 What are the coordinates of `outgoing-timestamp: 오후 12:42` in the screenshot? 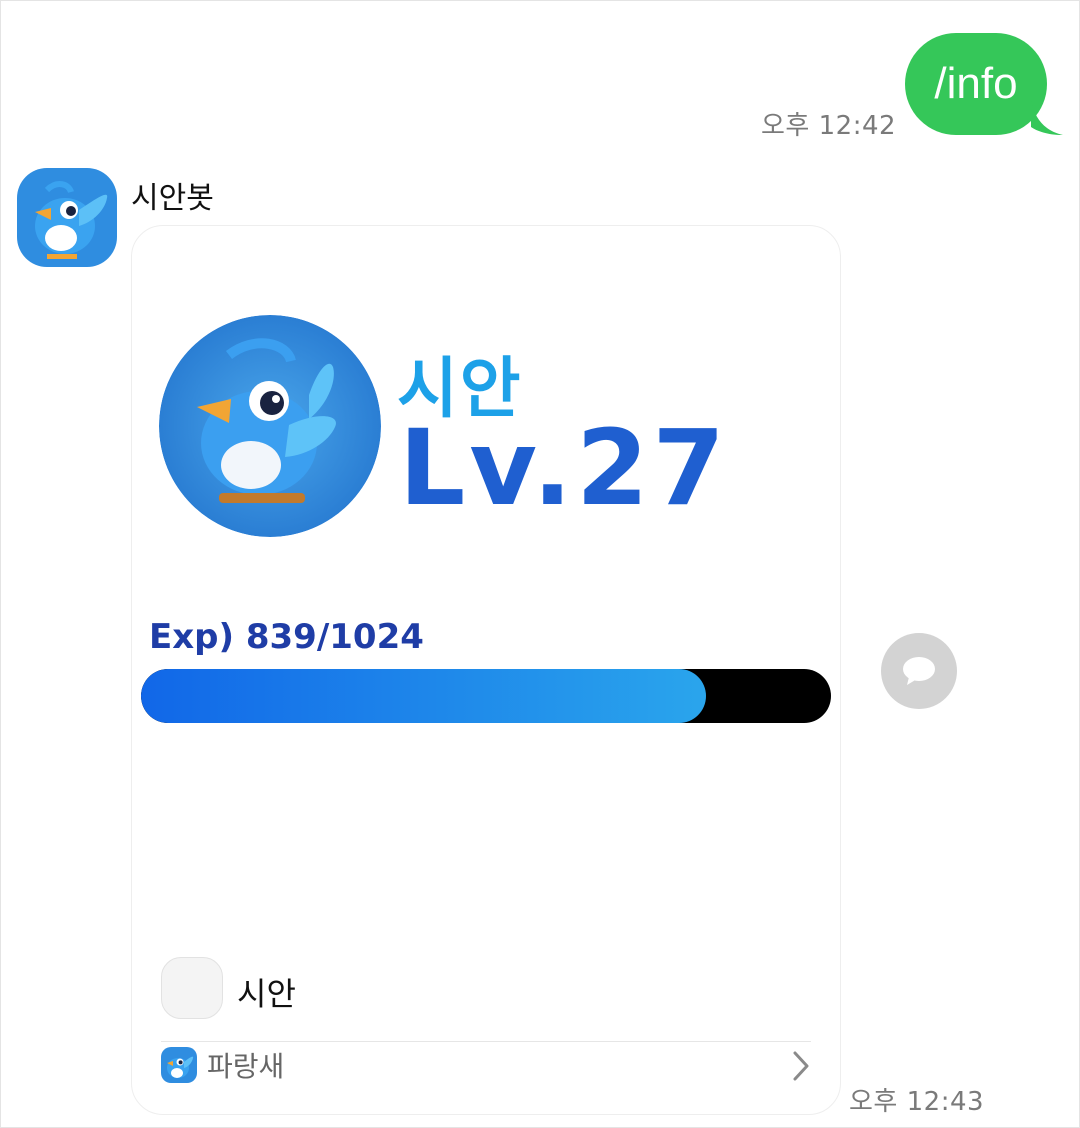 It's located at (829, 126).